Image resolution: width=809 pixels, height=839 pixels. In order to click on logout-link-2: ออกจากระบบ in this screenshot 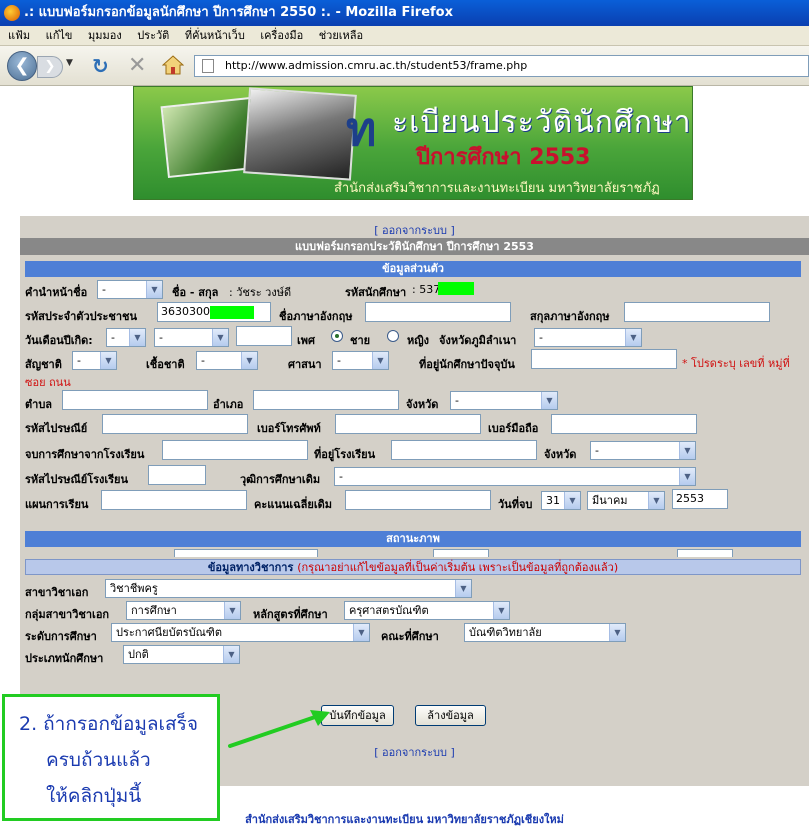, I will do `click(414, 752)`.